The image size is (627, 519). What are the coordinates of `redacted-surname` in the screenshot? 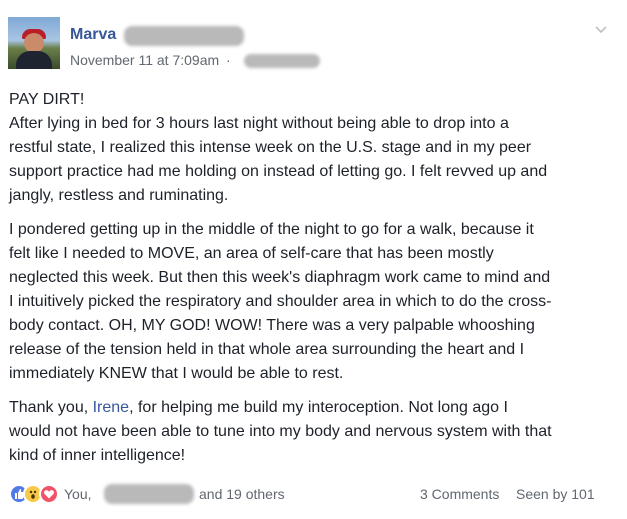 It's located at (184, 36).